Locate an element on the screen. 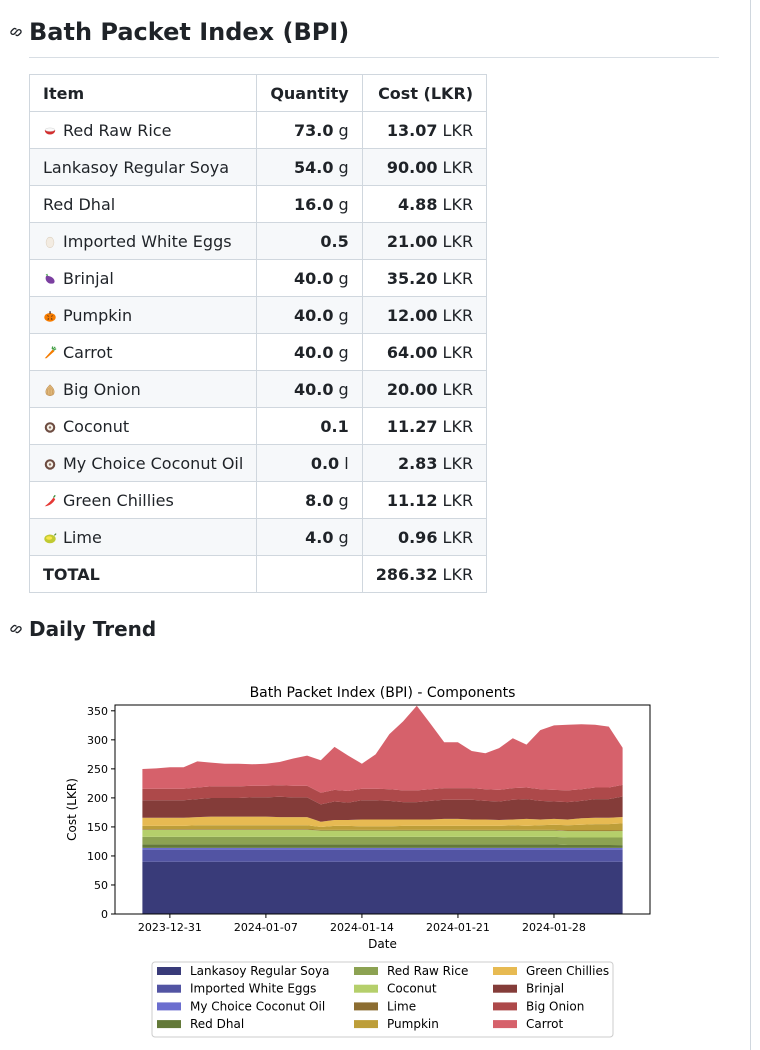 Image resolution: width=760 pixels, height=1050 pixels. cost-value: 90.00 is located at coordinates (412, 167).